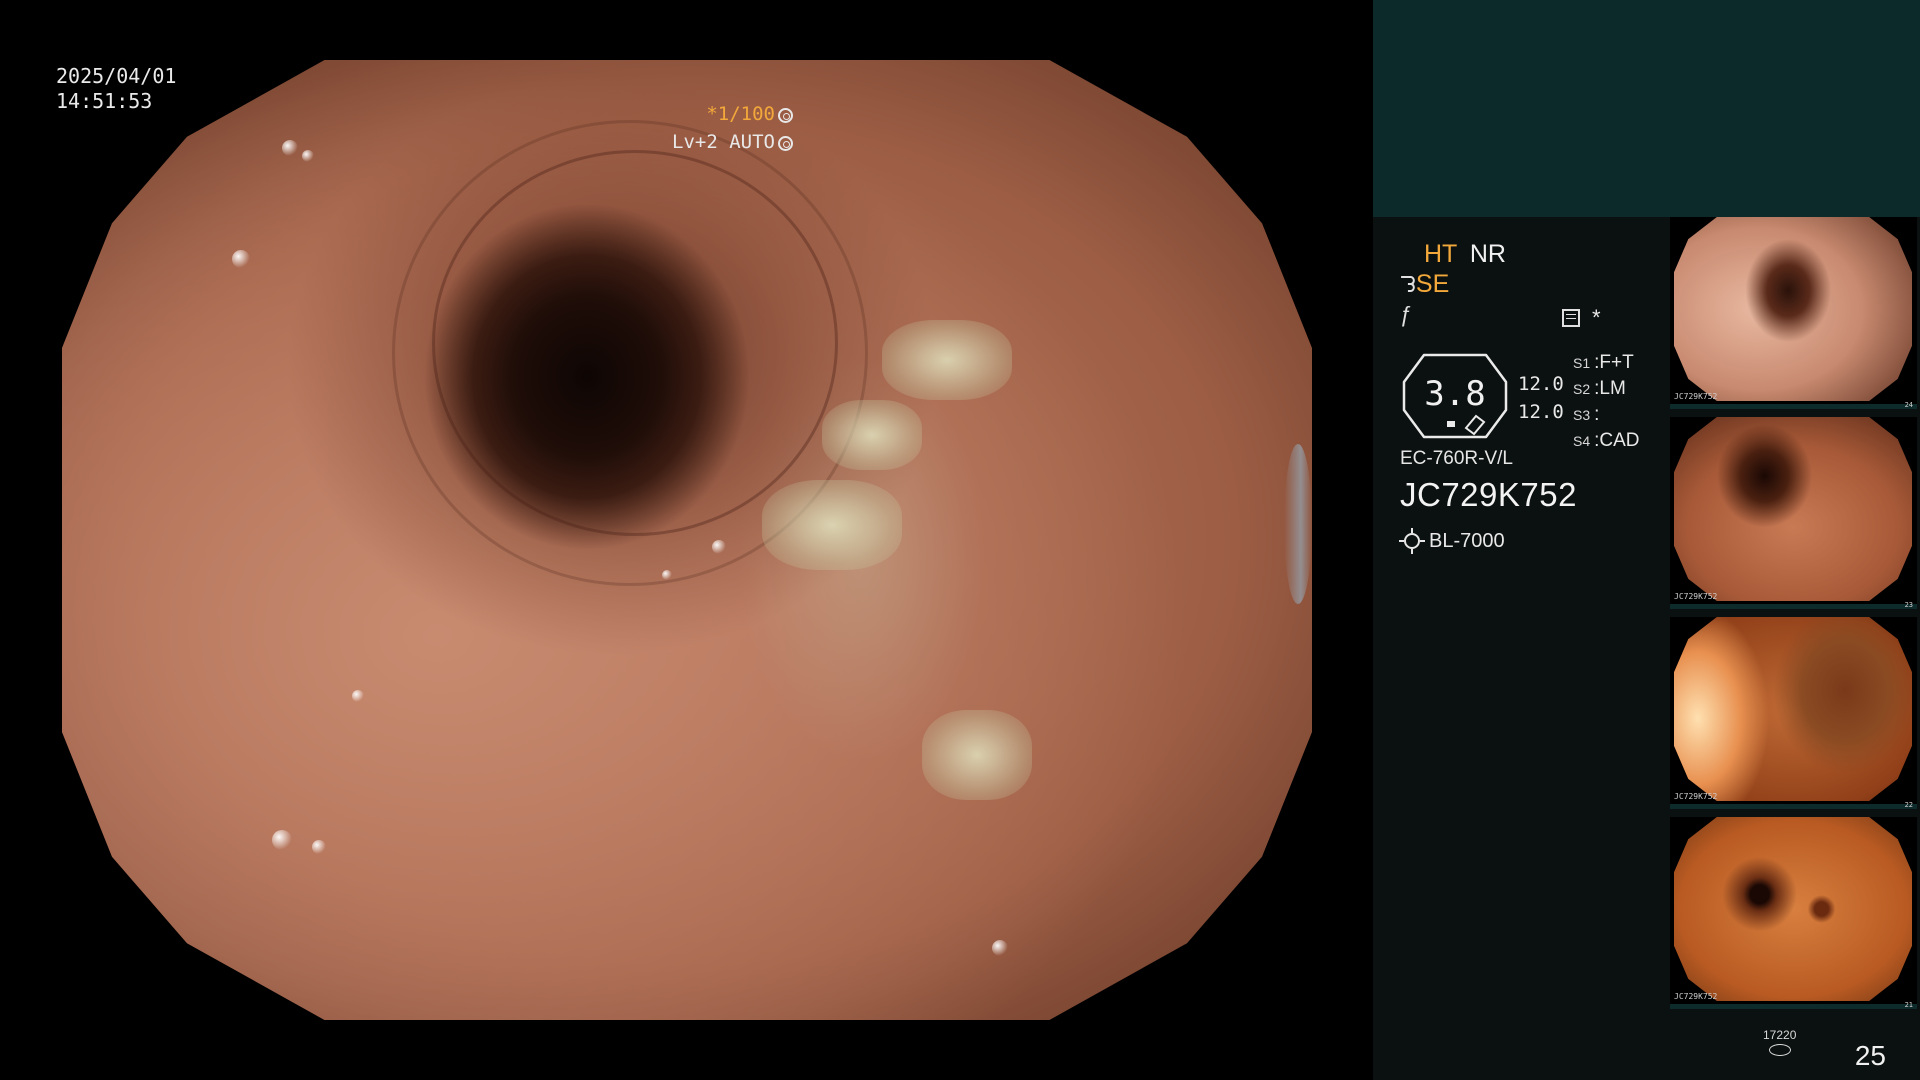  I want to click on storage-indicator: 17220, so click(1779, 1042).